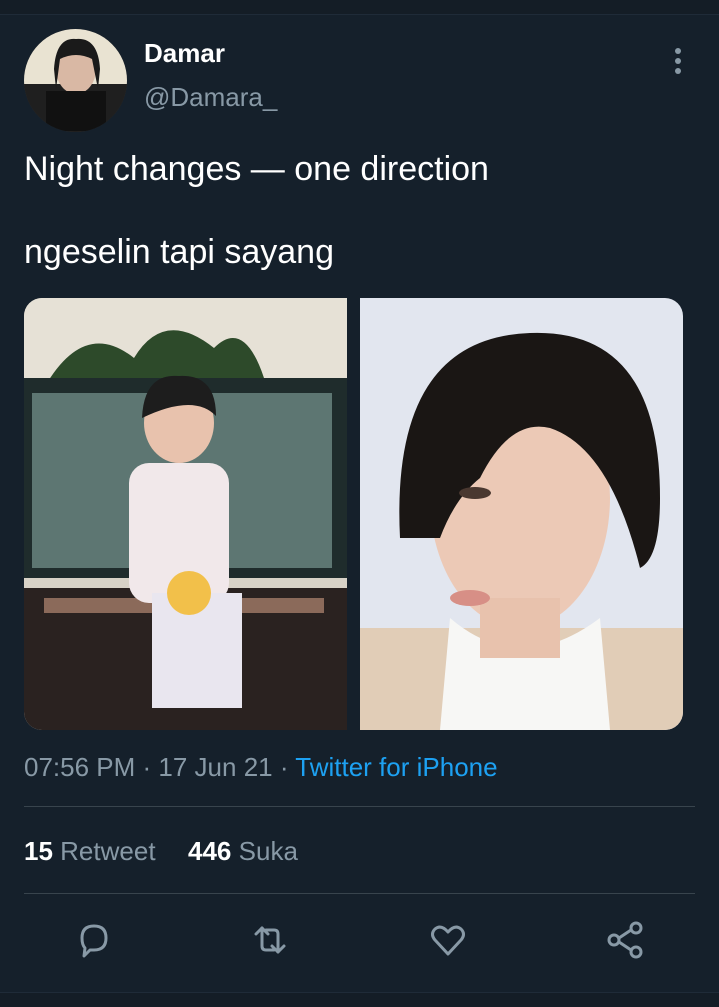  I want to click on like-label: Suka, so click(268, 851).